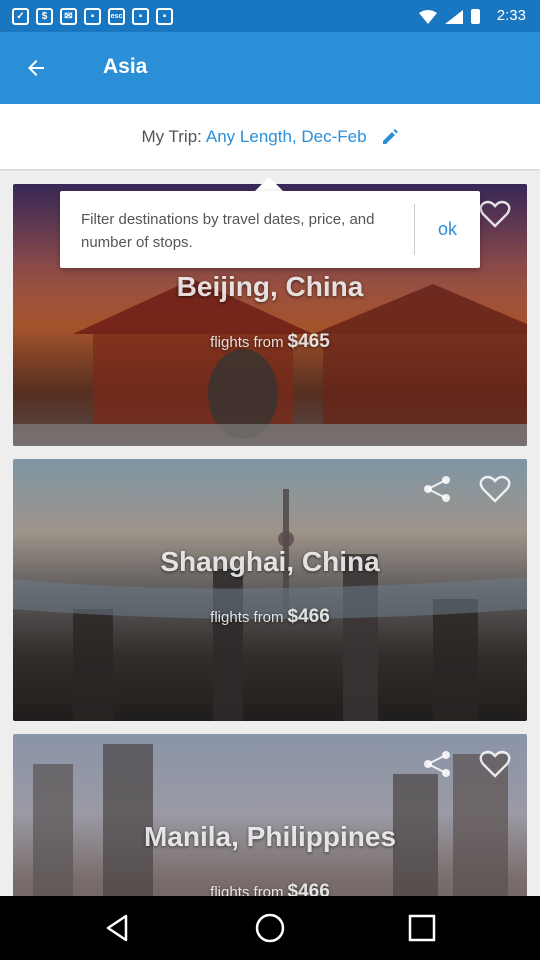 The image size is (540, 960). Describe the element at coordinates (390, 137) in the screenshot. I see `edit-pencil-icon` at that location.